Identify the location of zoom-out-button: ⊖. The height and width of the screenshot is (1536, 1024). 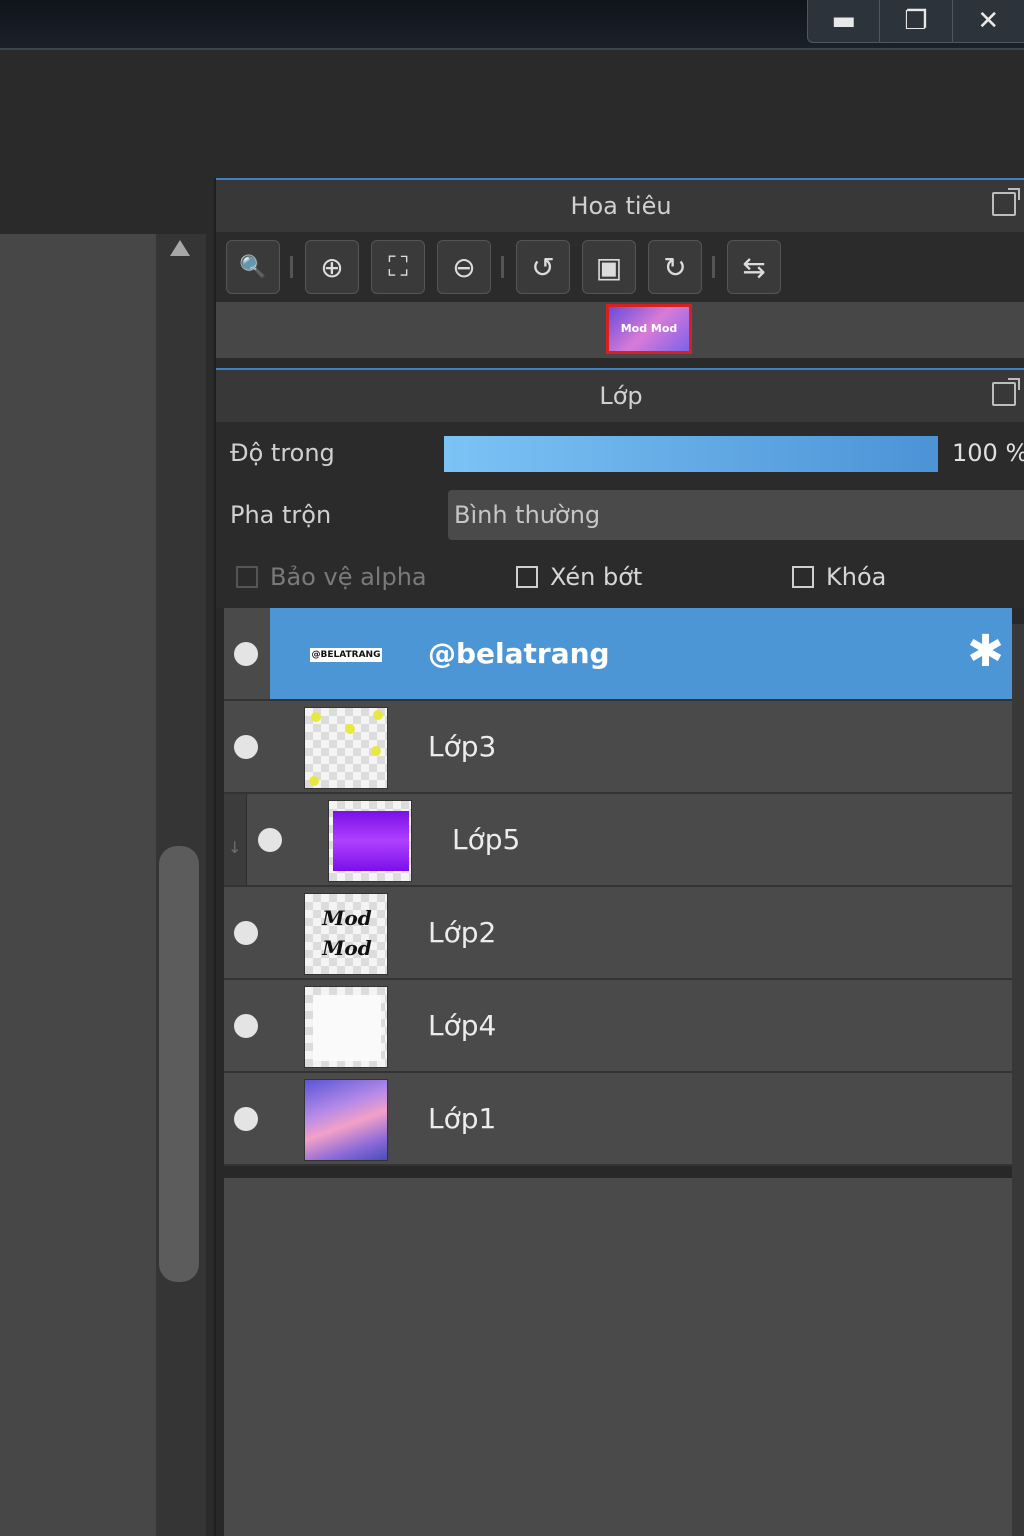
(464, 267).